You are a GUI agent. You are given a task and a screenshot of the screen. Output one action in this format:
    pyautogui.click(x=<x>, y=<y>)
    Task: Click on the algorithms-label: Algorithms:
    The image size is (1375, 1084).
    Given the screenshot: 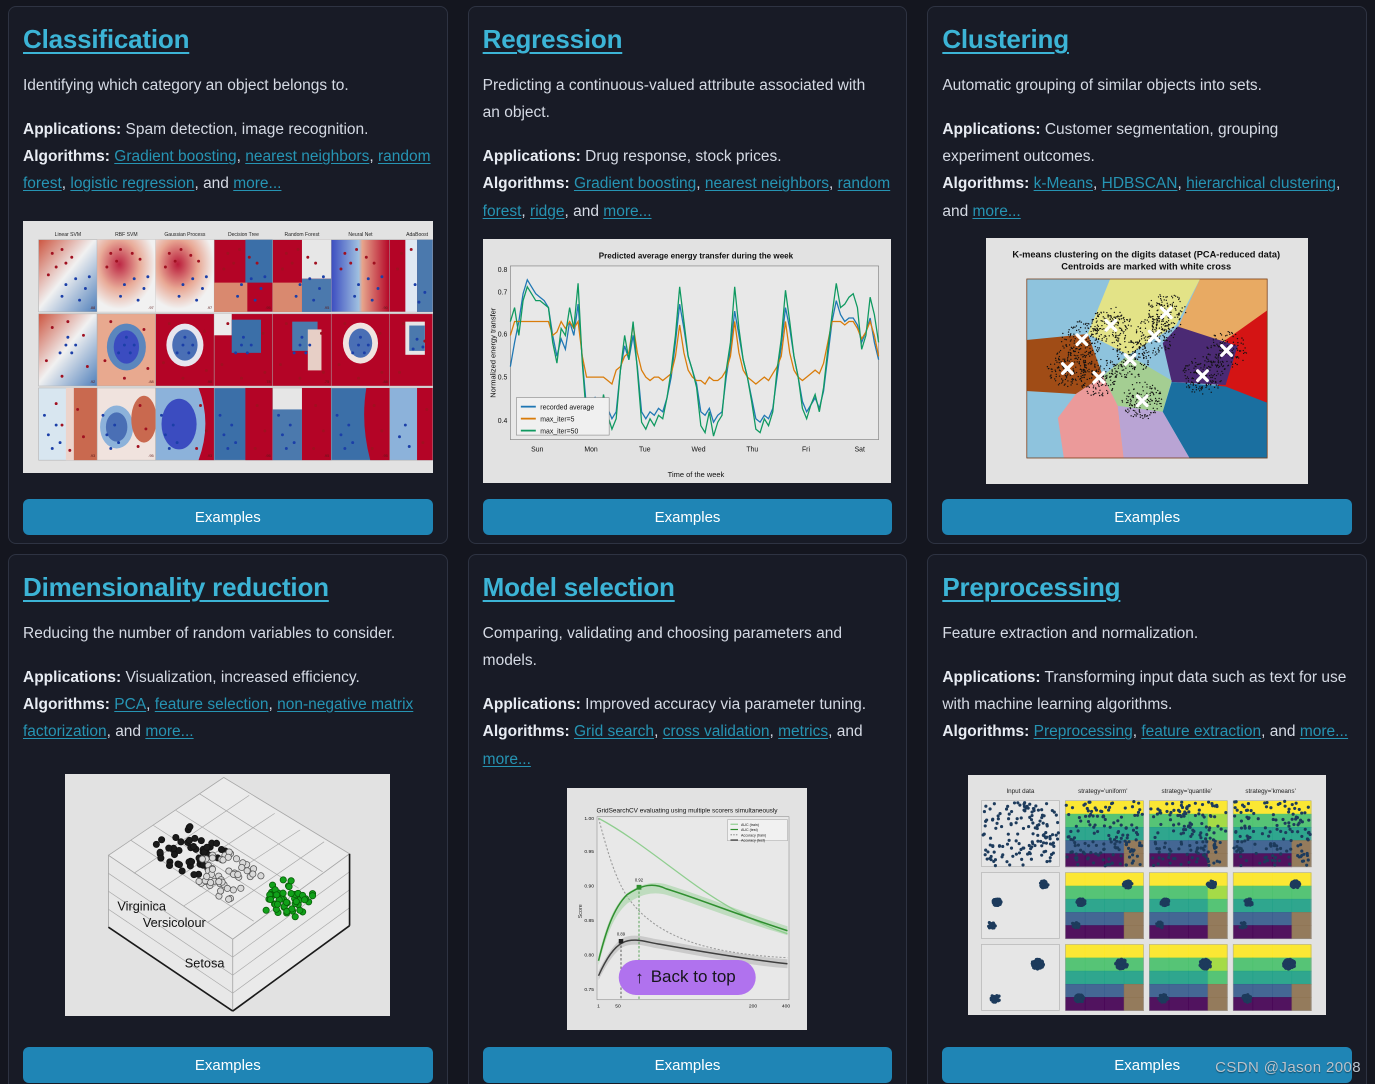 What is the action you would take?
    pyautogui.click(x=986, y=732)
    